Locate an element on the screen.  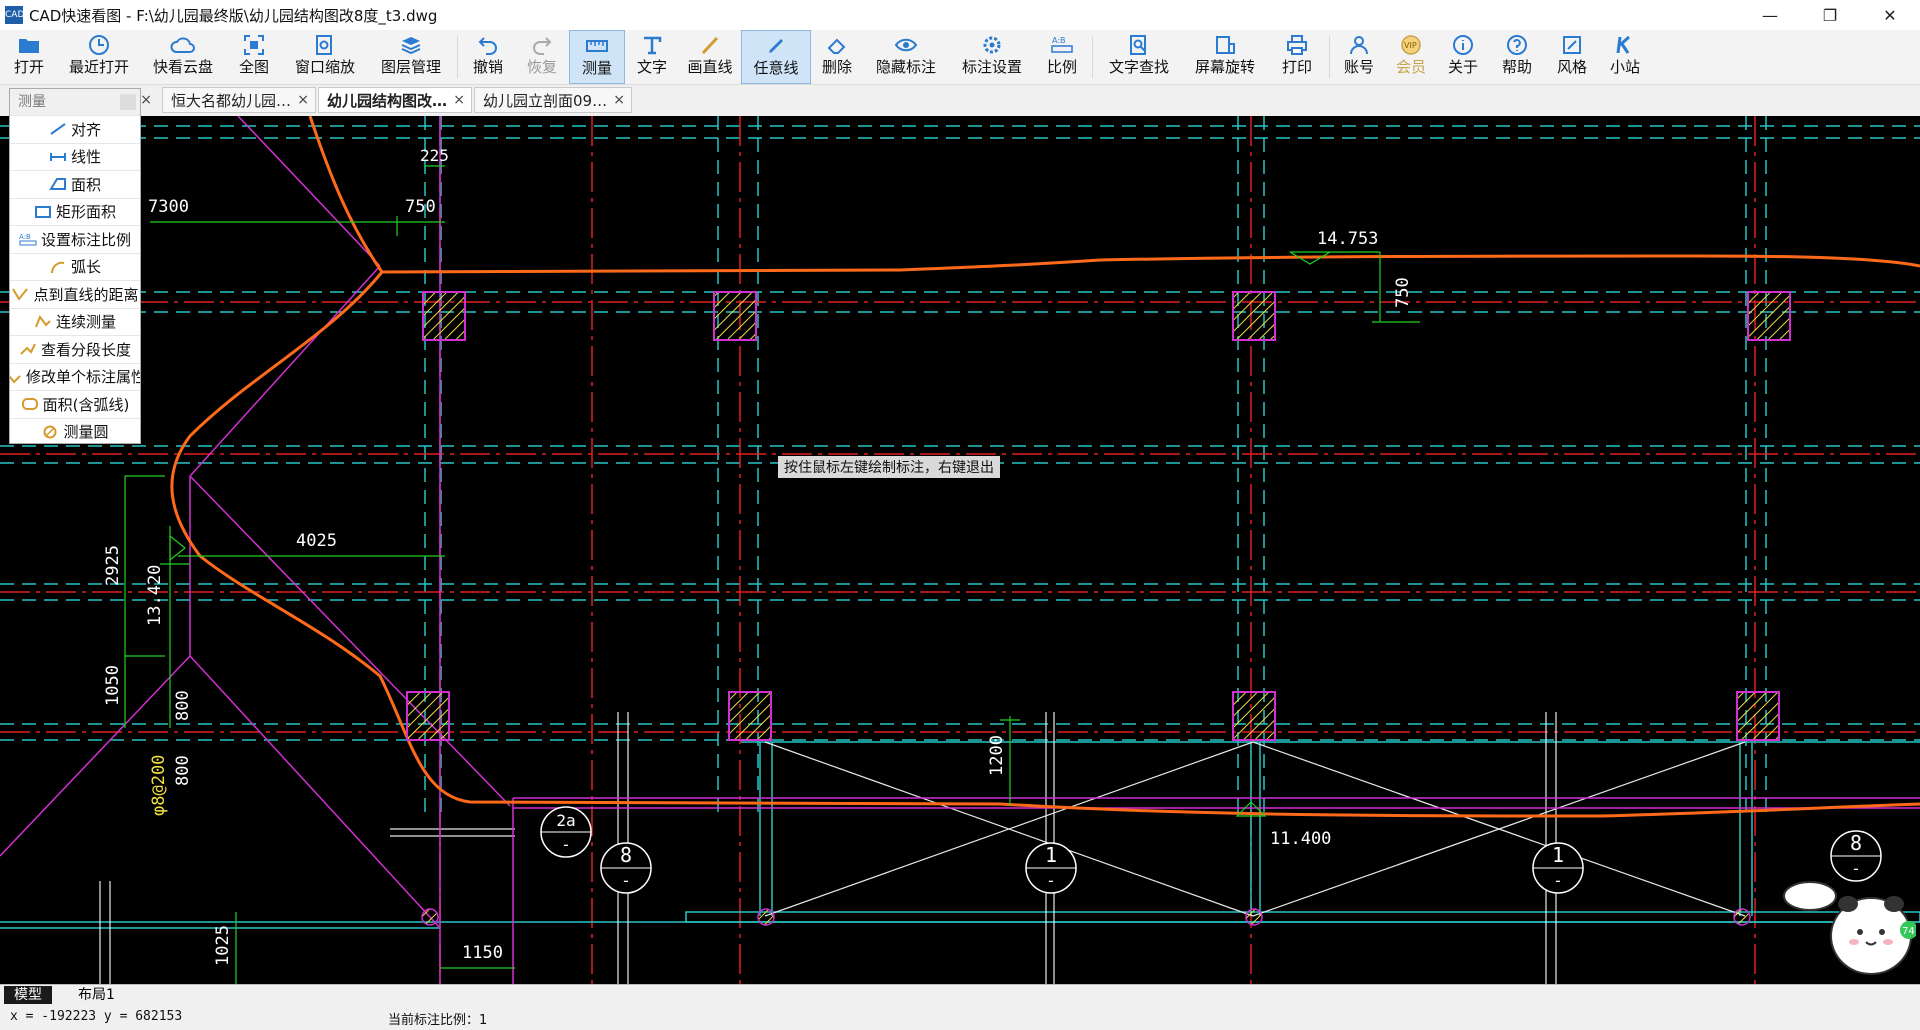
panda-mascot-icon: 74 is located at coordinates (1850, 928).